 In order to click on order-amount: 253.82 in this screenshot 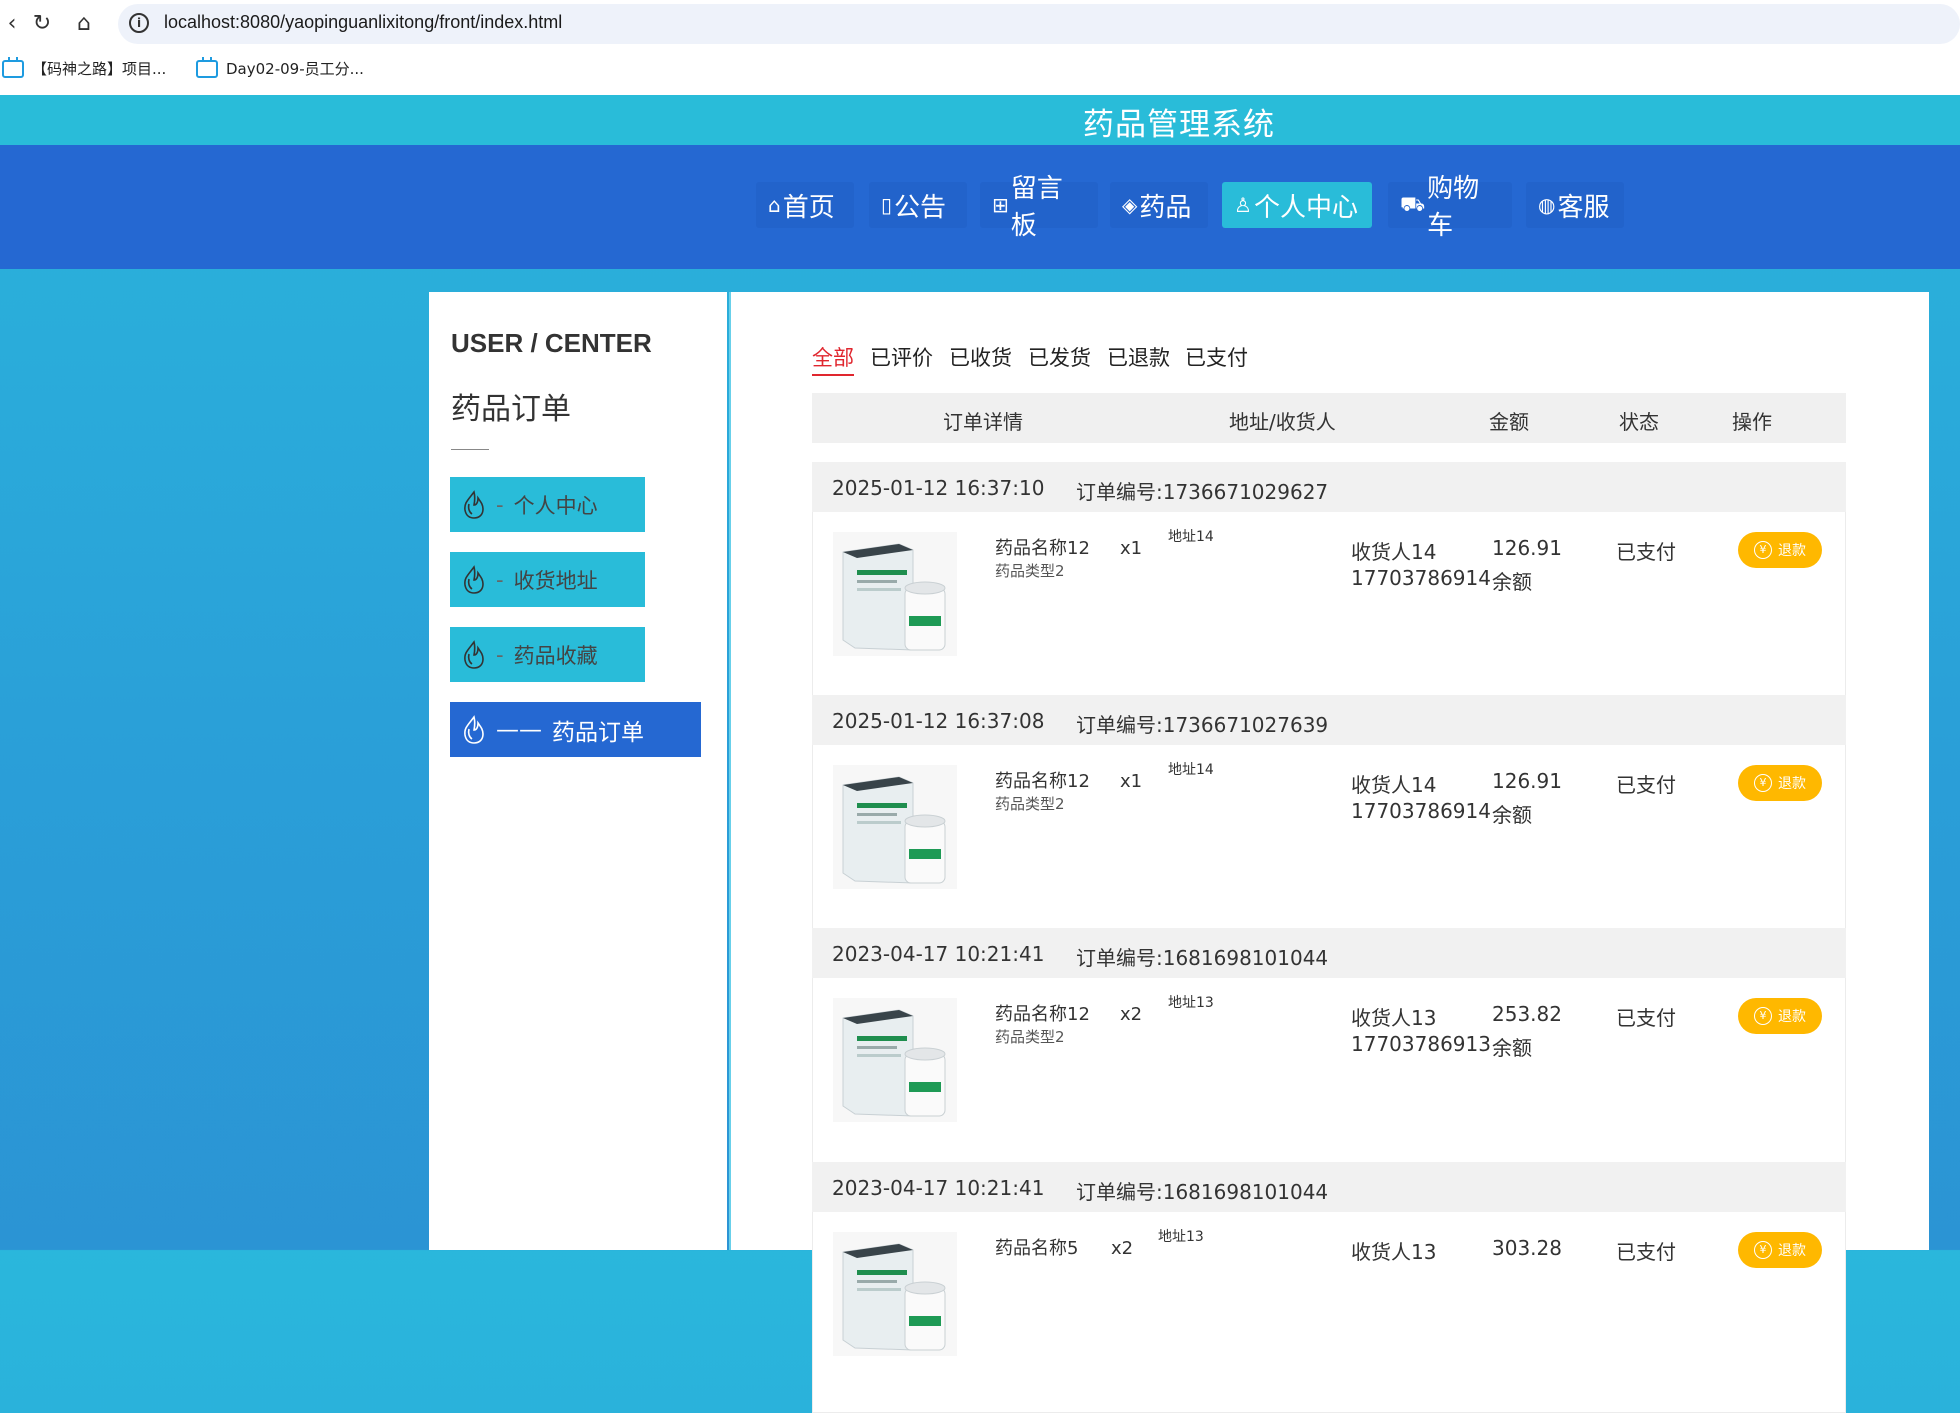, I will do `click(1527, 1014)`.